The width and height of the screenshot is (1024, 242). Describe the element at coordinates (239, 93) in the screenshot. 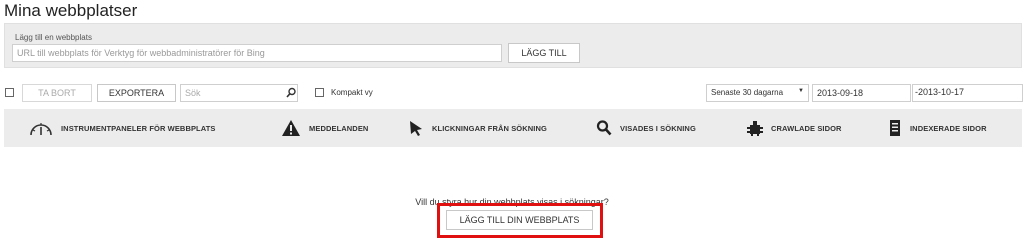

I see `search-input` at that location.